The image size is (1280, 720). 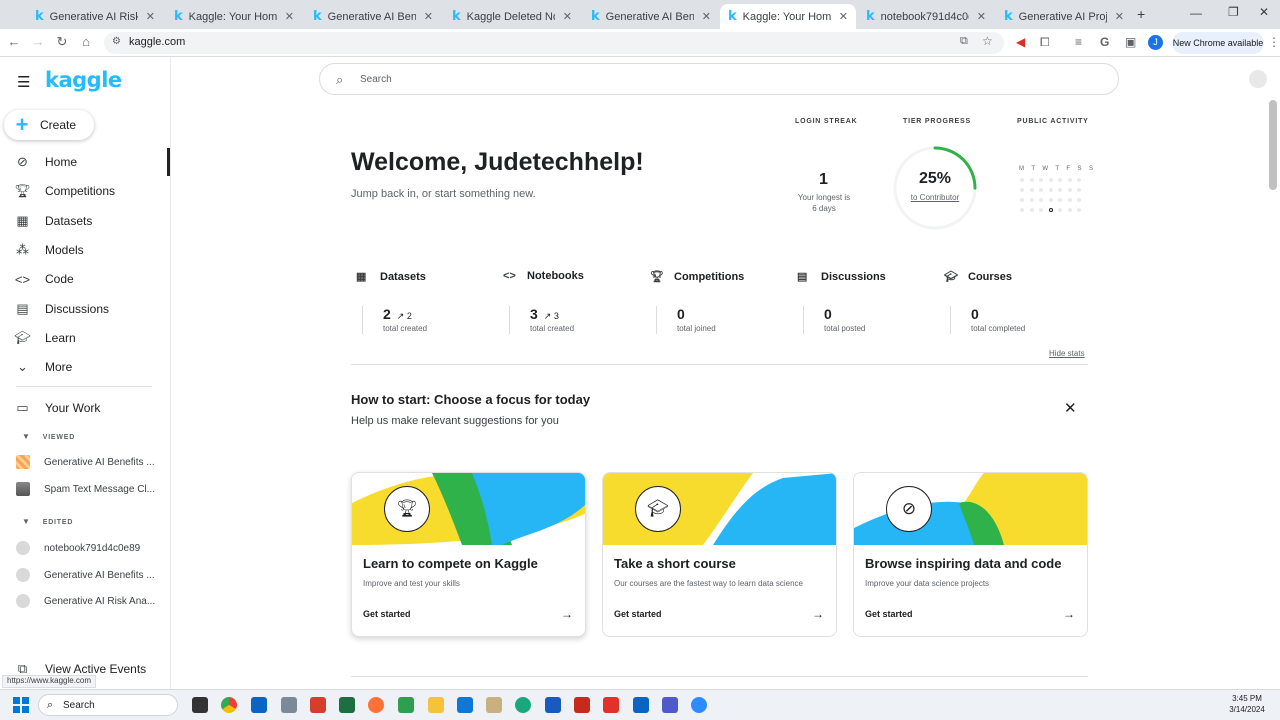 I want to click on firefox-app-icon, so click(x=376, y=705).